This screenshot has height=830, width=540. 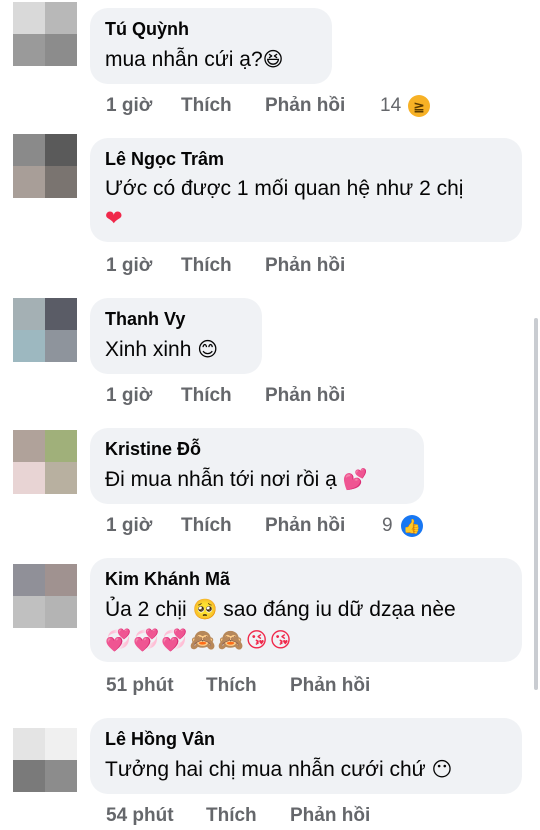 I want to click on comment-text: Xinh xinh 😊, so click(x=162, y=349).